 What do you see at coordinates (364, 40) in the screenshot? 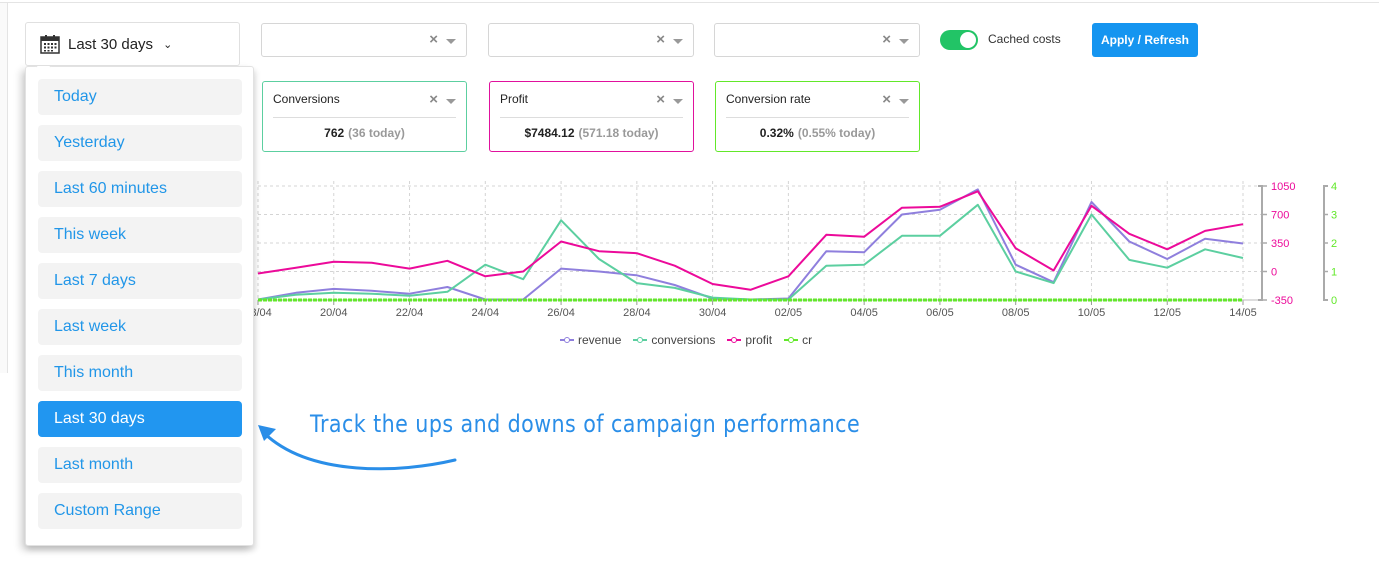
I see `filter-select-1: ×` at bounding box center [364, 40].